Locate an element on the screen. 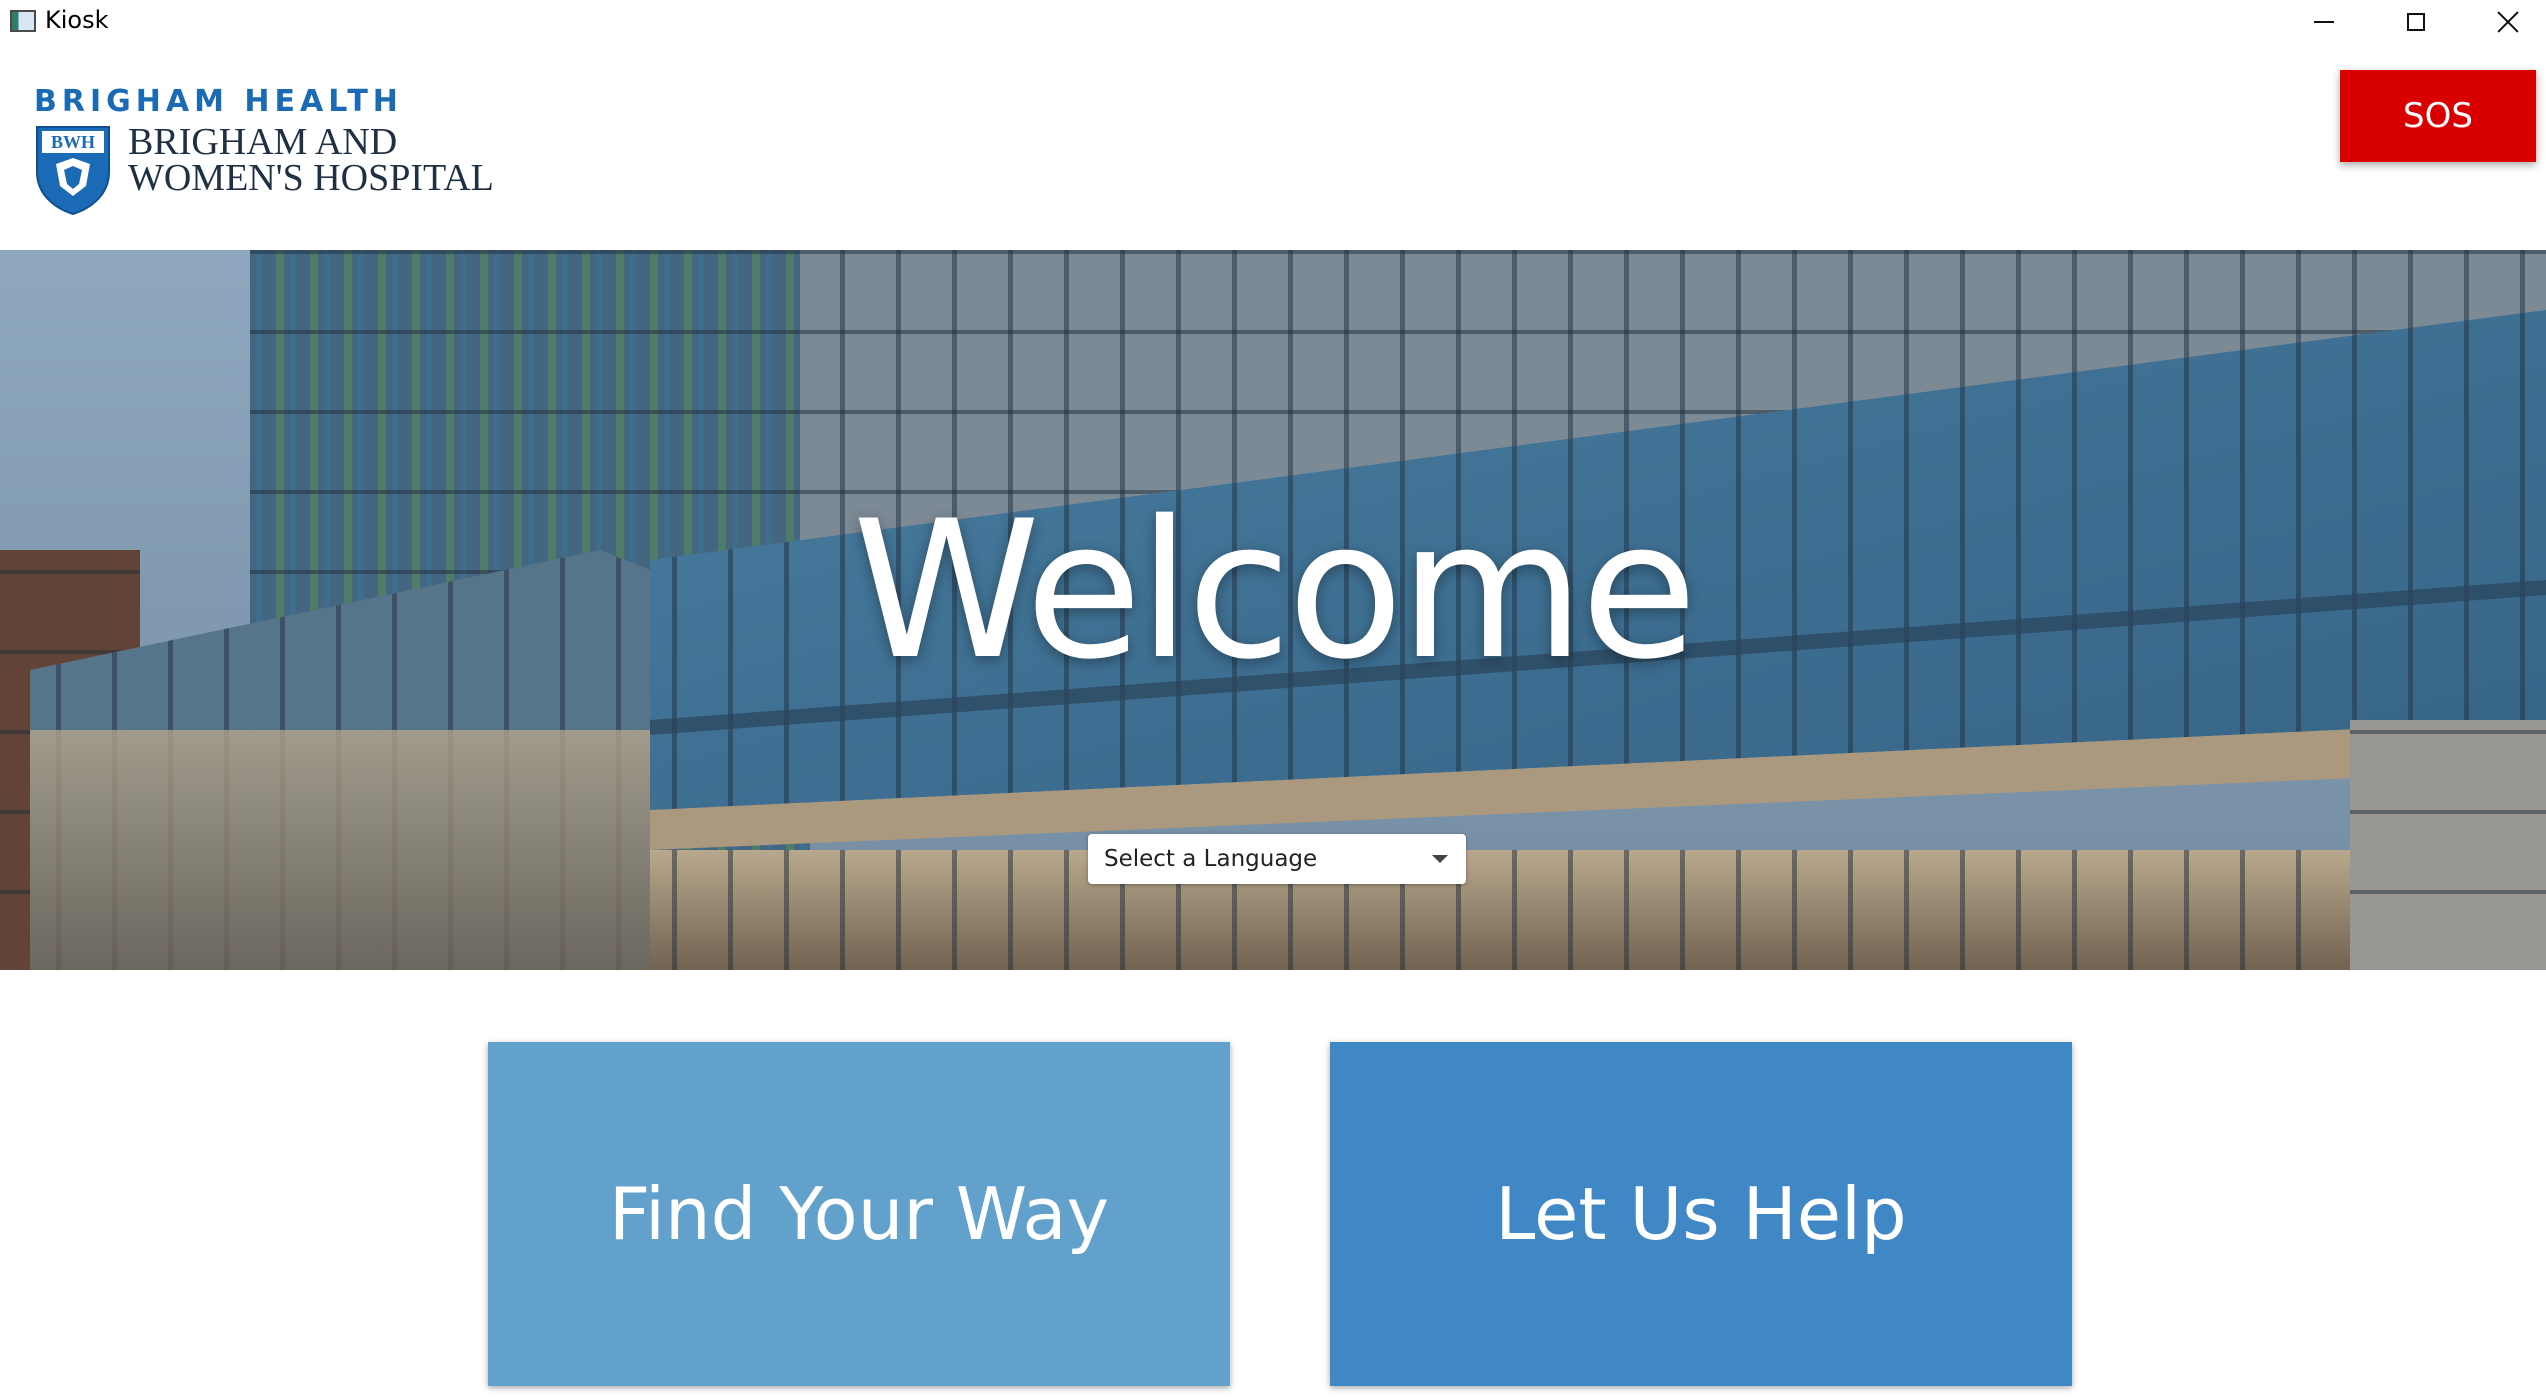  let-us-help-label: Let Us Help is located at coordinates (1701, 1214).